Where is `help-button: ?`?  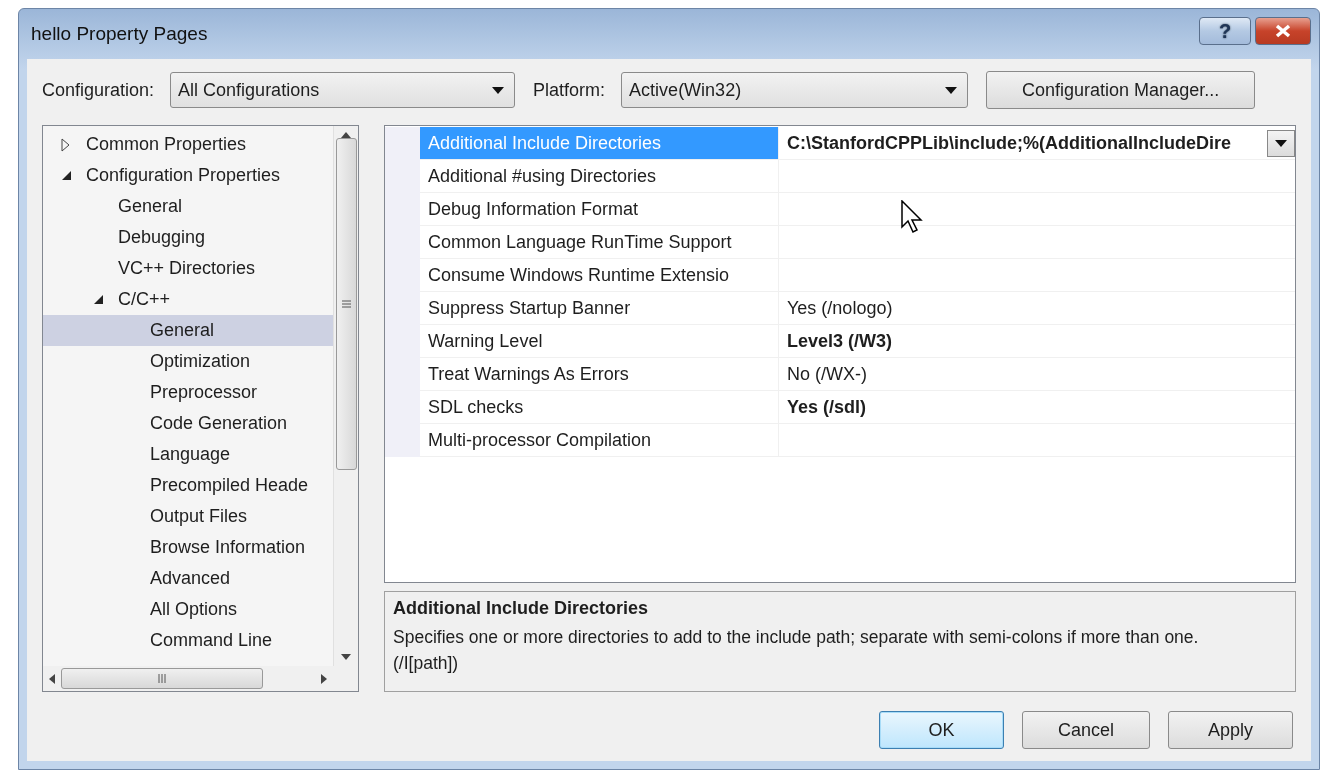
help-button: ? is located at coordinates (1225, 31).